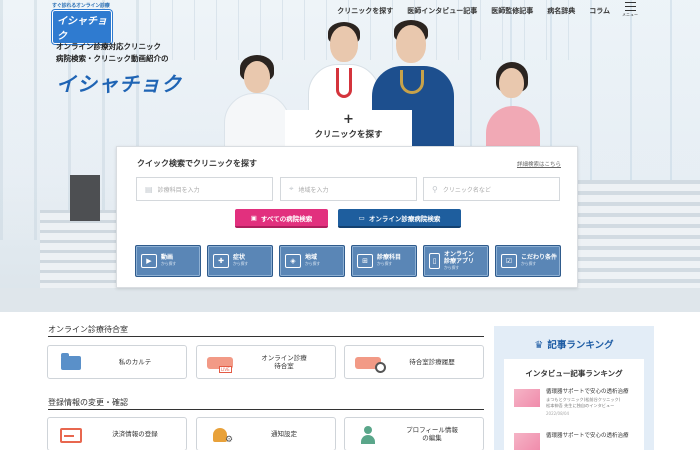 The height and width of the screenshot is (450, 700). I want to click on top-nav: クリニックを探す 医師インタビュー記事 医師監修記事 病名辞典 コラム, so click(473, 11).